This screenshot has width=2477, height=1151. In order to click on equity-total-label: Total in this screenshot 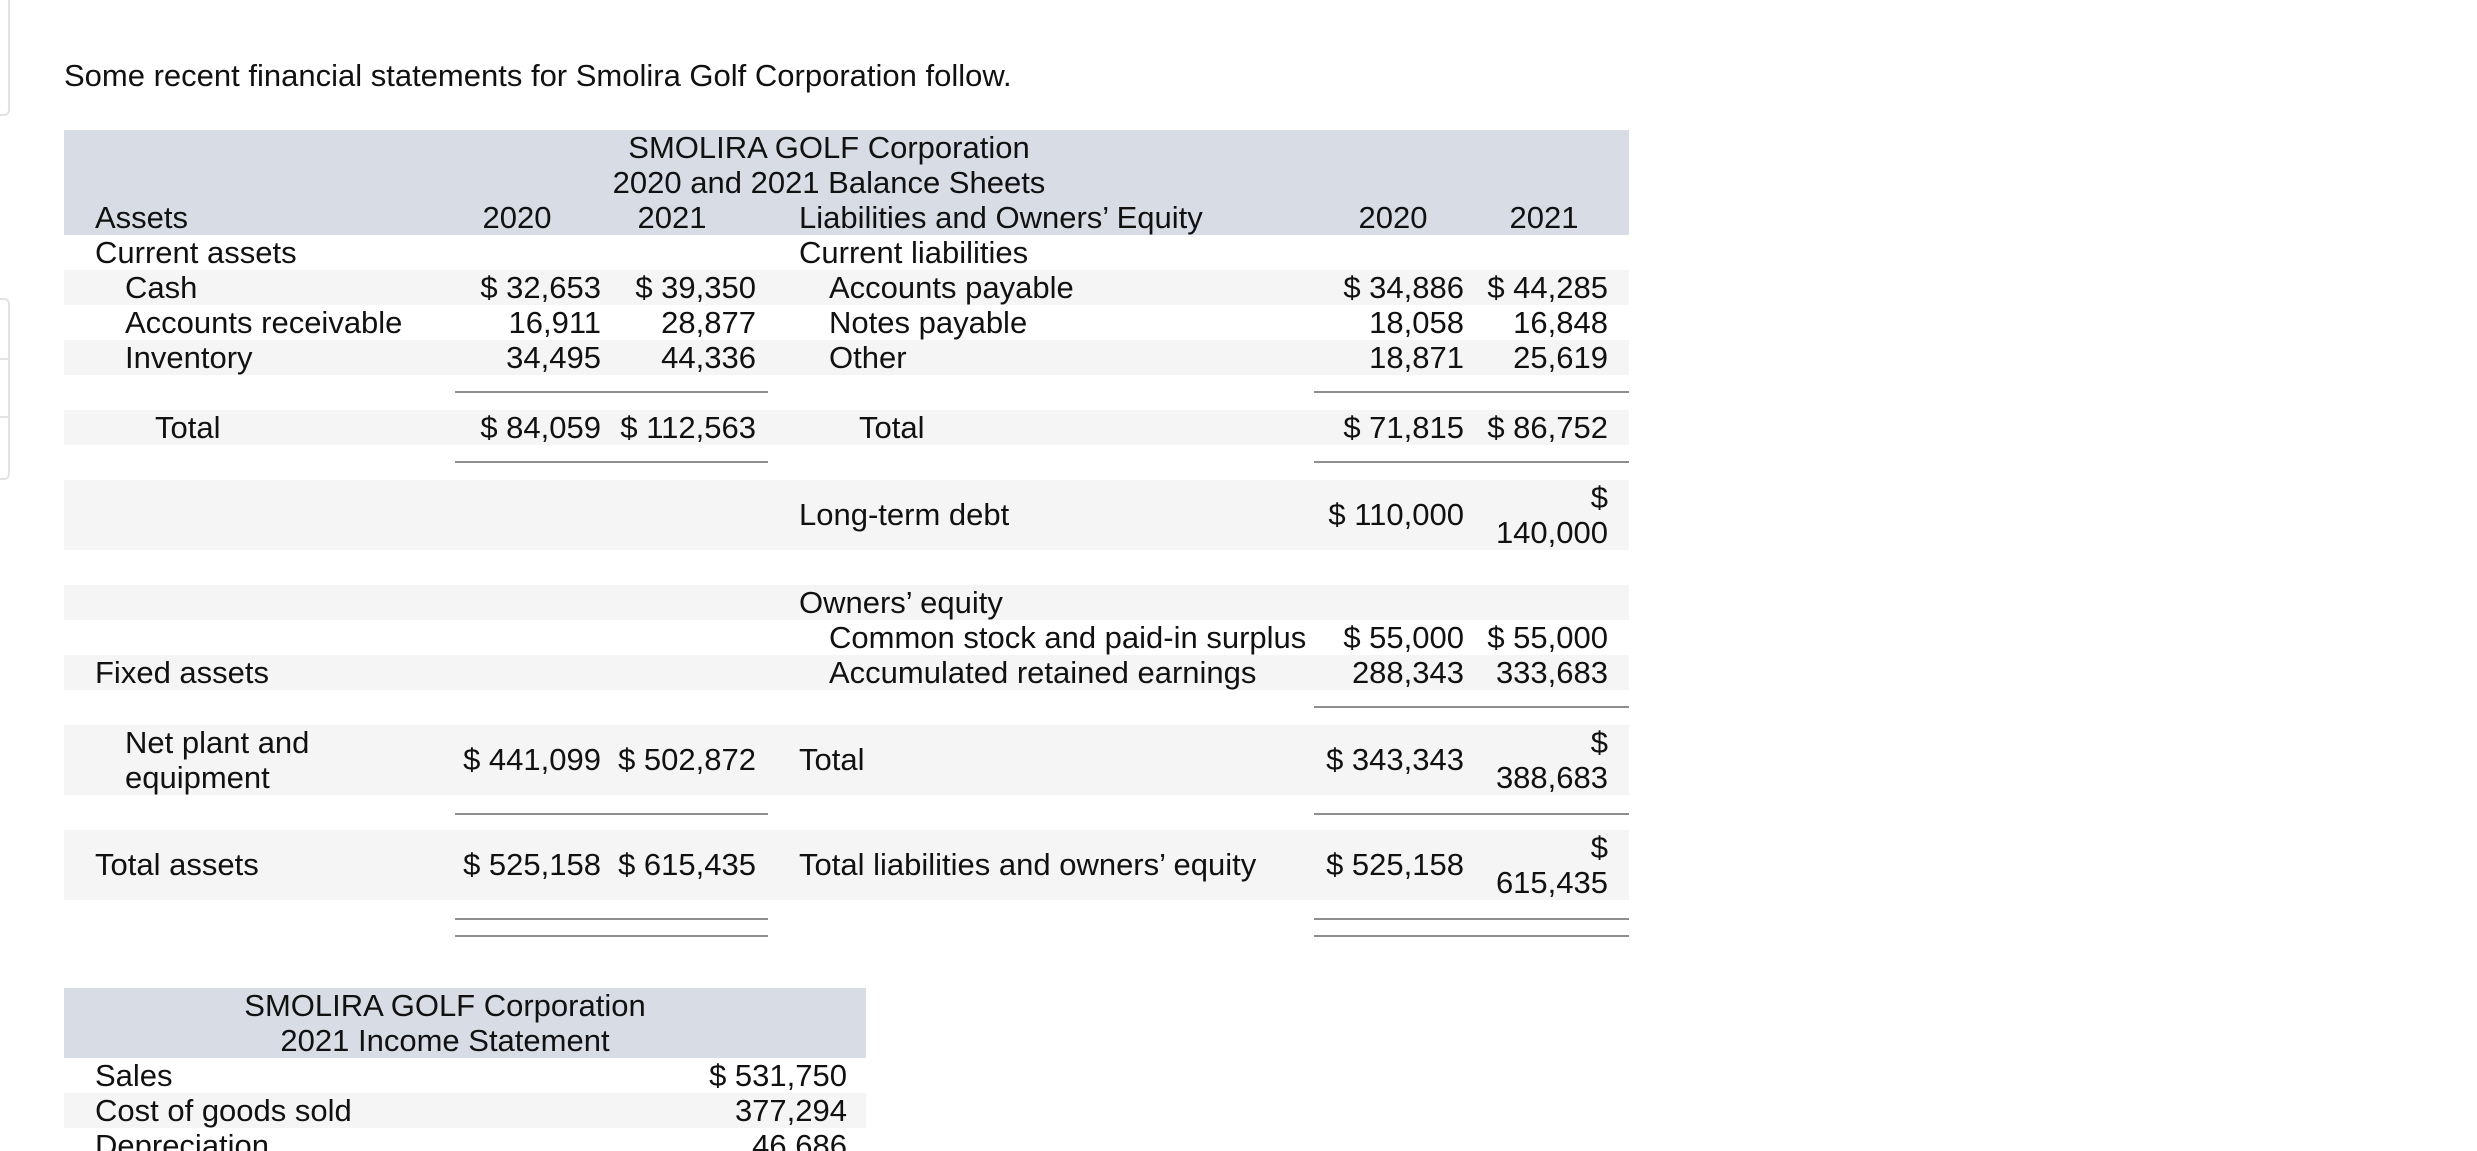, I will do `click(832, 759)`.